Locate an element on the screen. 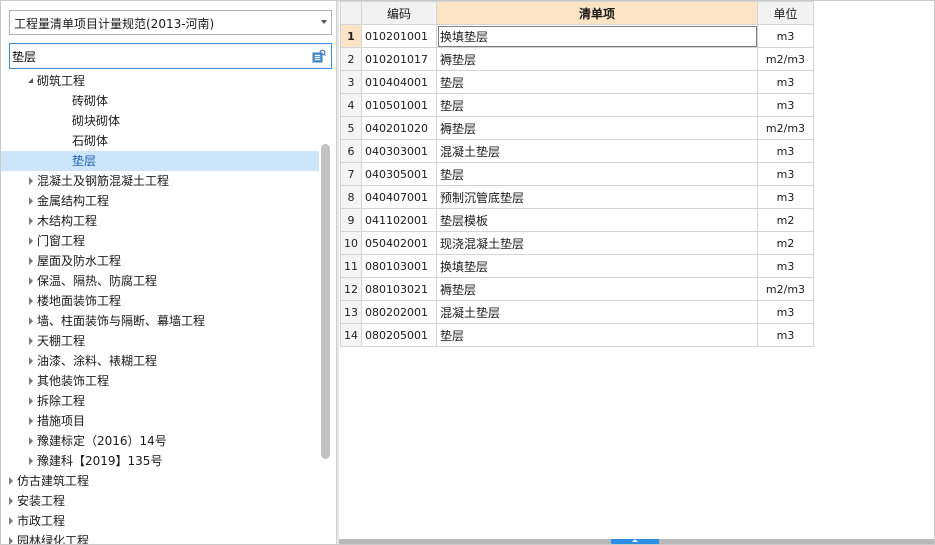 The image size is (935, 545). table-row: 2 010201017 褥垫层 m2/m3 is located at coordinates (577, 59).